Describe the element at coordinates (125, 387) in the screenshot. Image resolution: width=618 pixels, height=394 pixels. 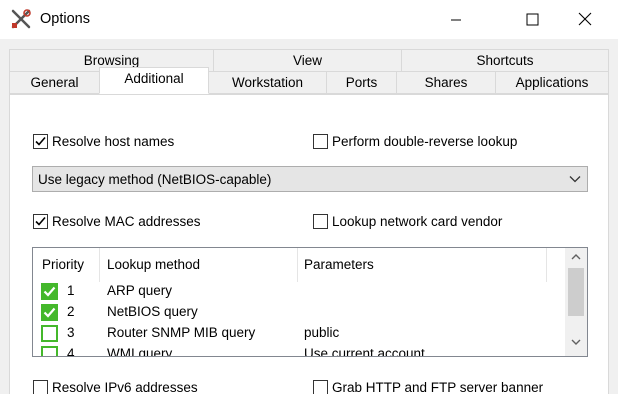
I see `resolve-ipv6-label: Resolve IPv6 addresses` at that location.